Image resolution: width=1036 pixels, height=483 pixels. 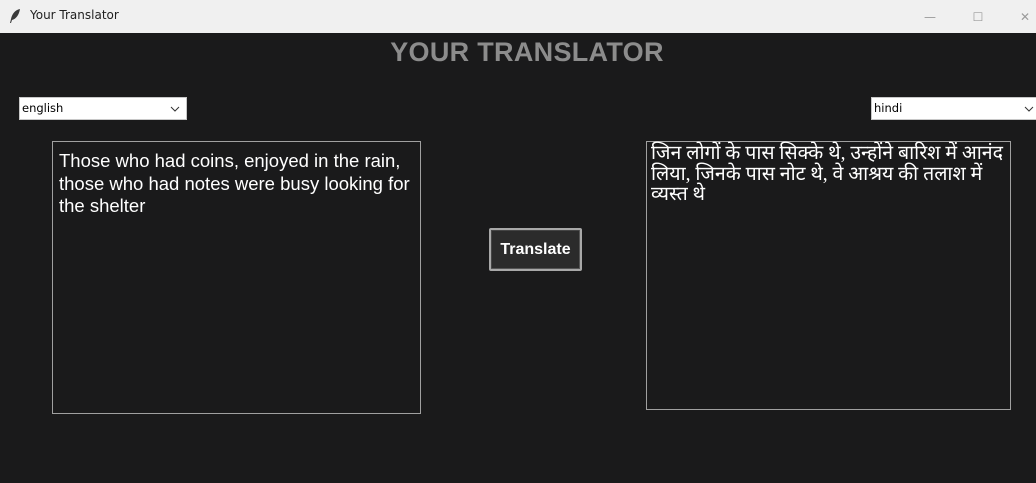 I want to click on window-title: Your Translator, so click(x=74, y=15).